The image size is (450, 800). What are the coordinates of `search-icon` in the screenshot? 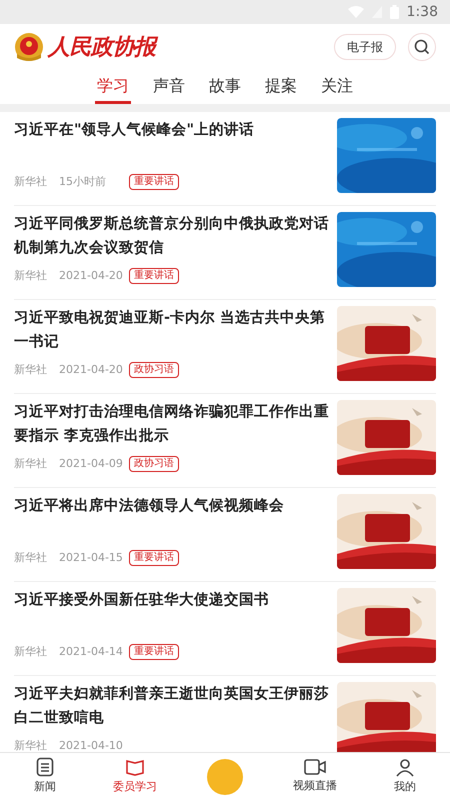 It's located at (422, 47).